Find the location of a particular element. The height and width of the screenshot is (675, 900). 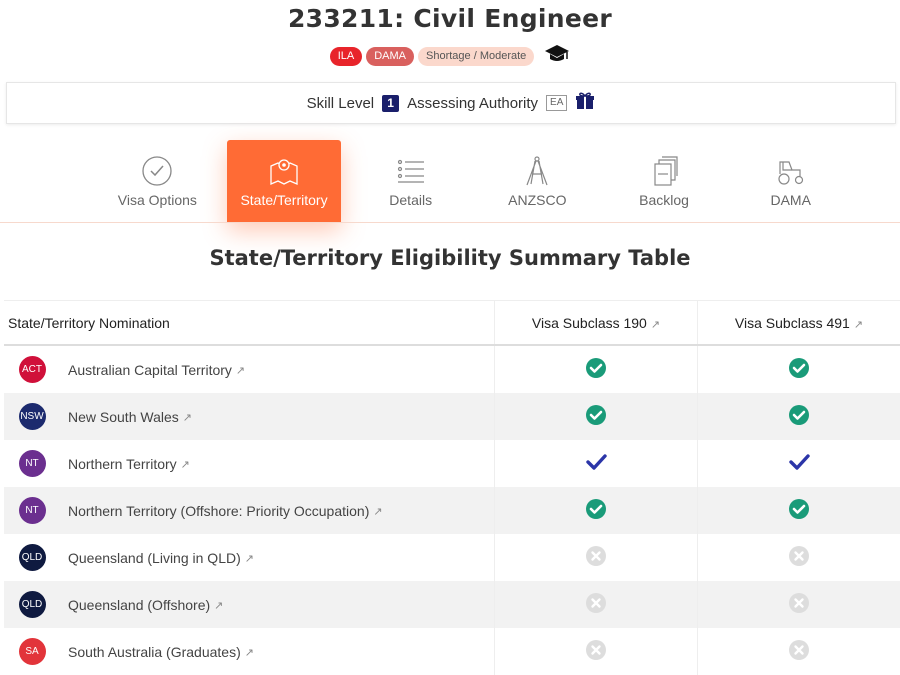

table-row: ACT Australian Capital Territory ↗ is located at coordinates (452, 369).